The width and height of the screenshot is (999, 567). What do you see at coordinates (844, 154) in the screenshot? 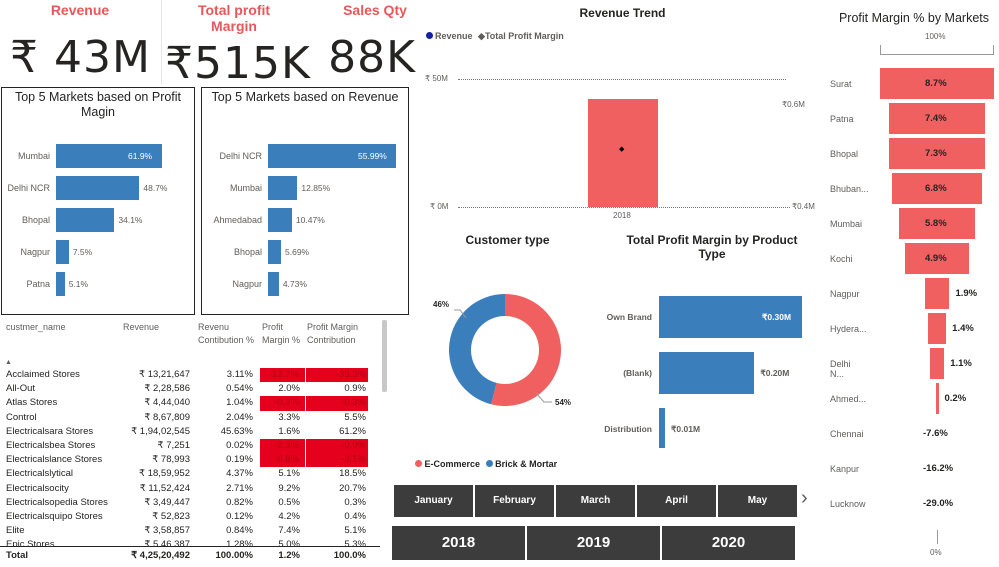
I see `funnel-market-label: Bhopal` at bounding box center [844, 154].